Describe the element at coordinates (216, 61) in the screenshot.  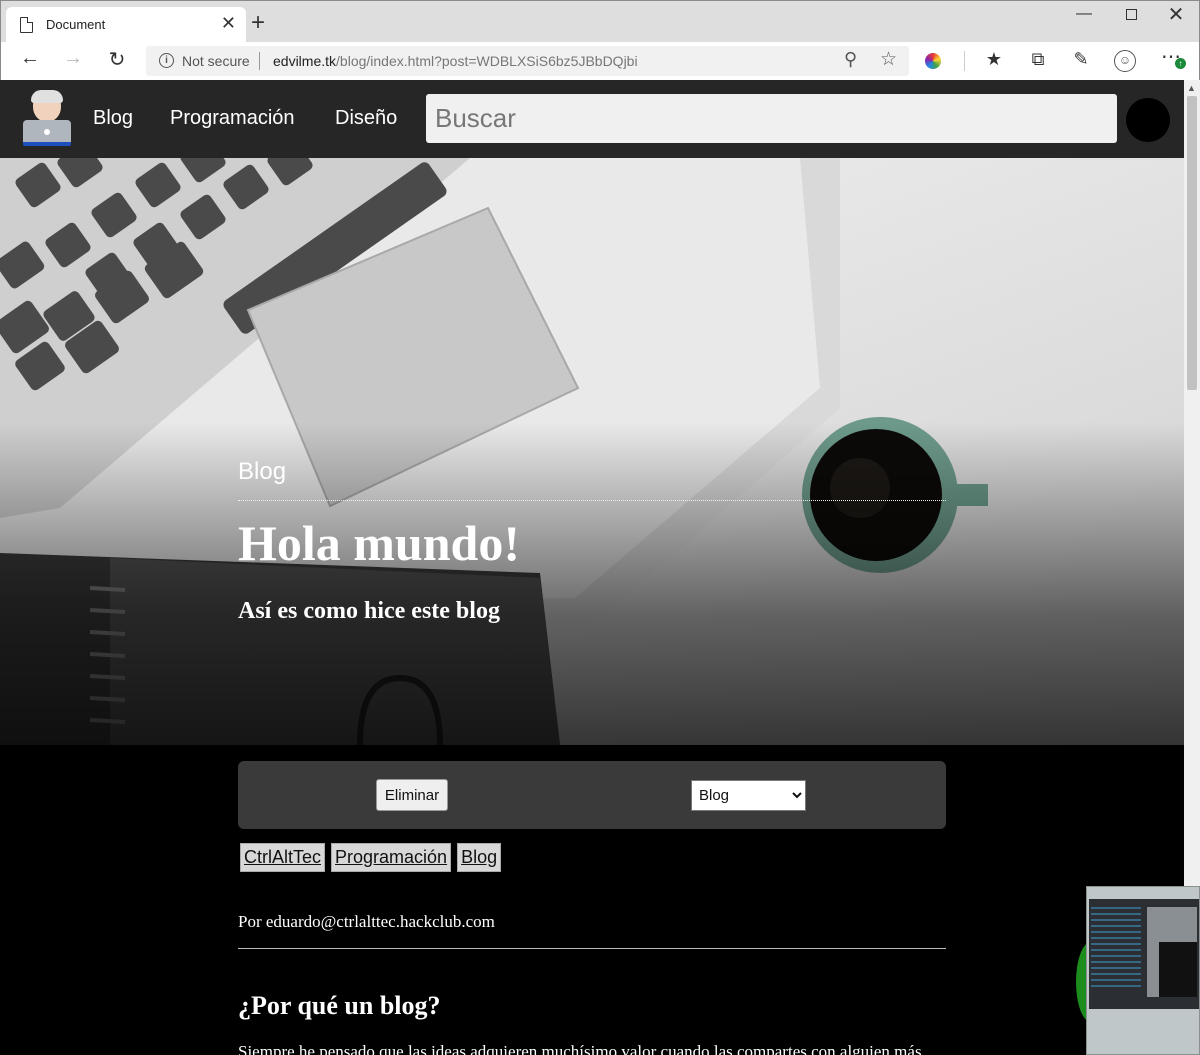
I see `not-secure-label: Not secure` at that location.